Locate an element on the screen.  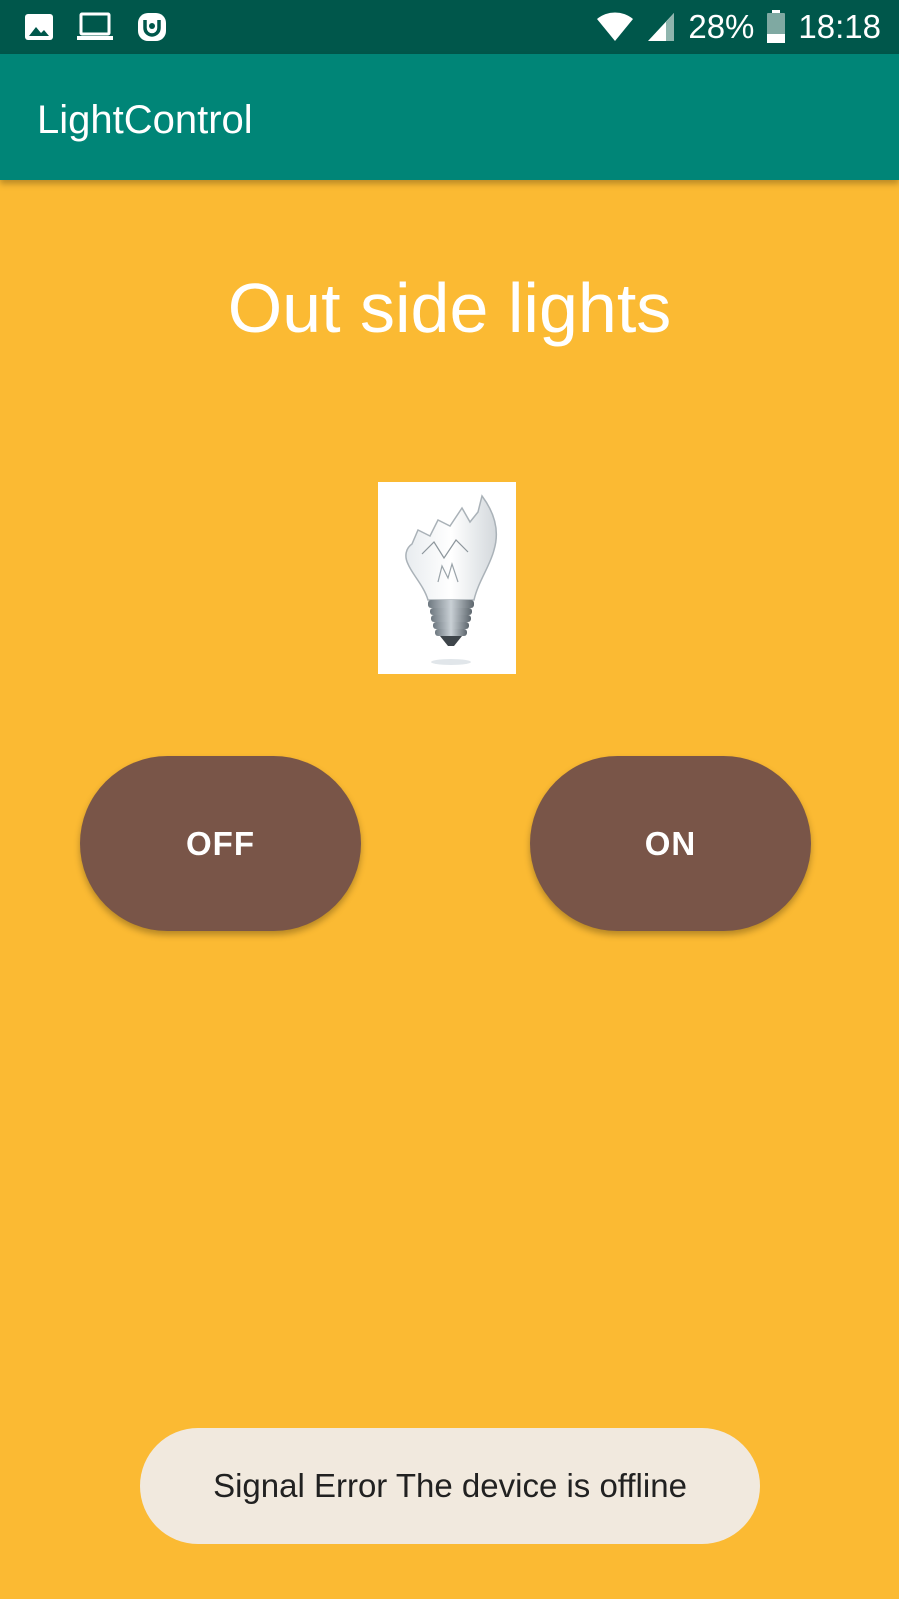
wifi-icon is located at coordinates (615, 27).